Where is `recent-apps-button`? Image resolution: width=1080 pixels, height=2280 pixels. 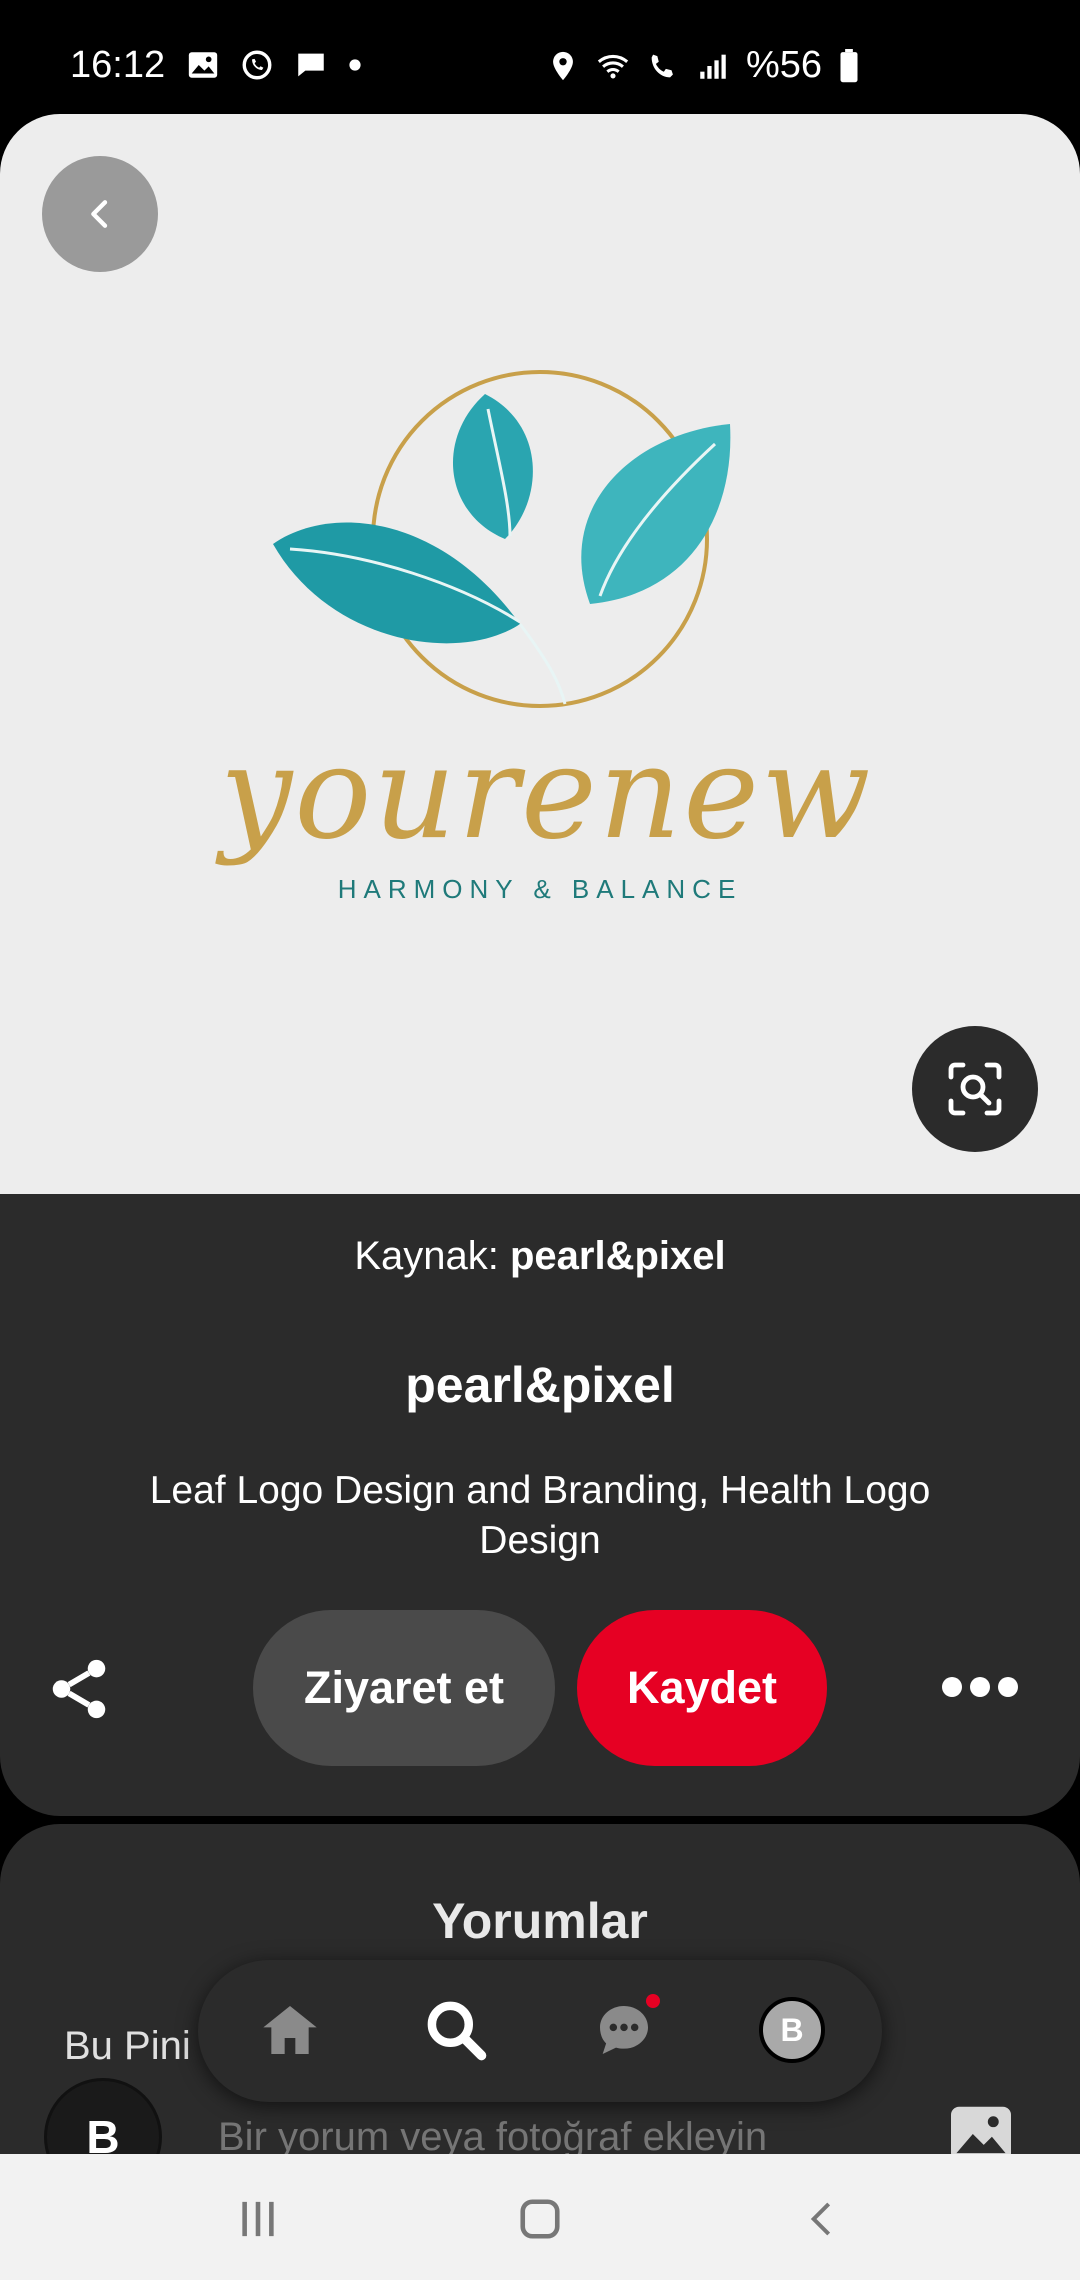 recent-apps-button is located at coordinates (258, 2219).